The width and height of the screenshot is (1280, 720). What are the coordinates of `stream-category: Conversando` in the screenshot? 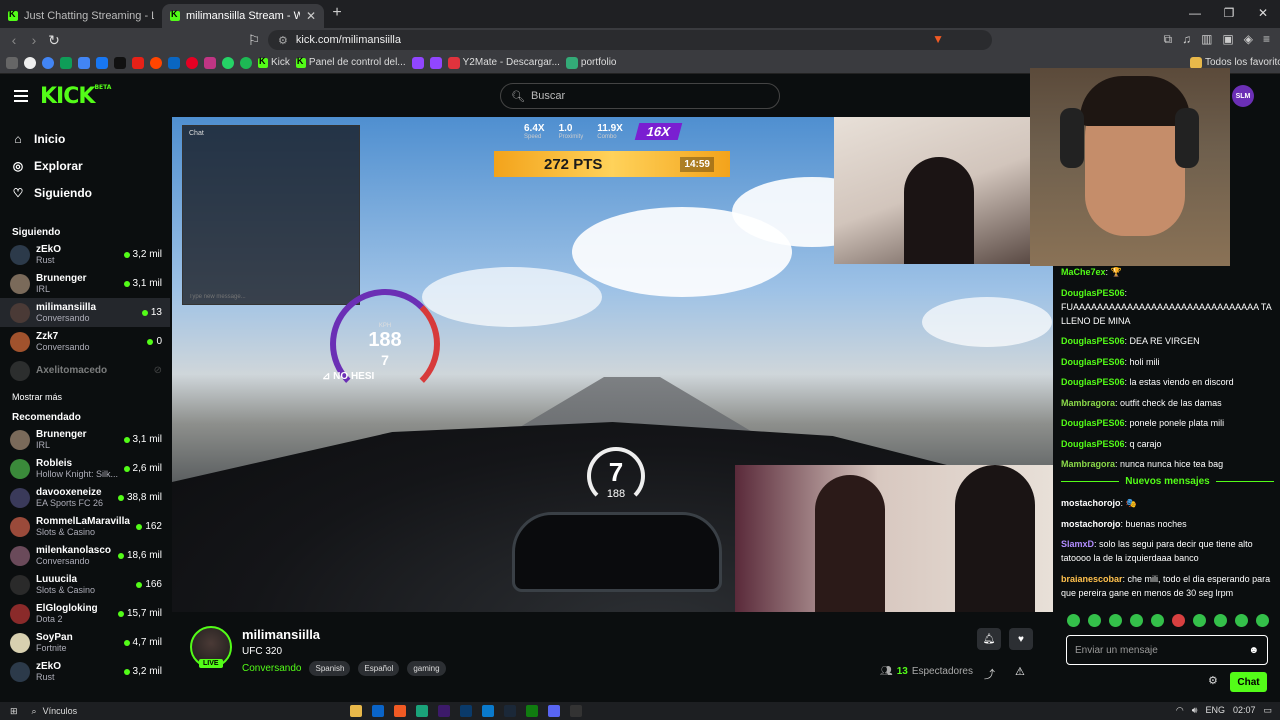 It's located at (271, 668).